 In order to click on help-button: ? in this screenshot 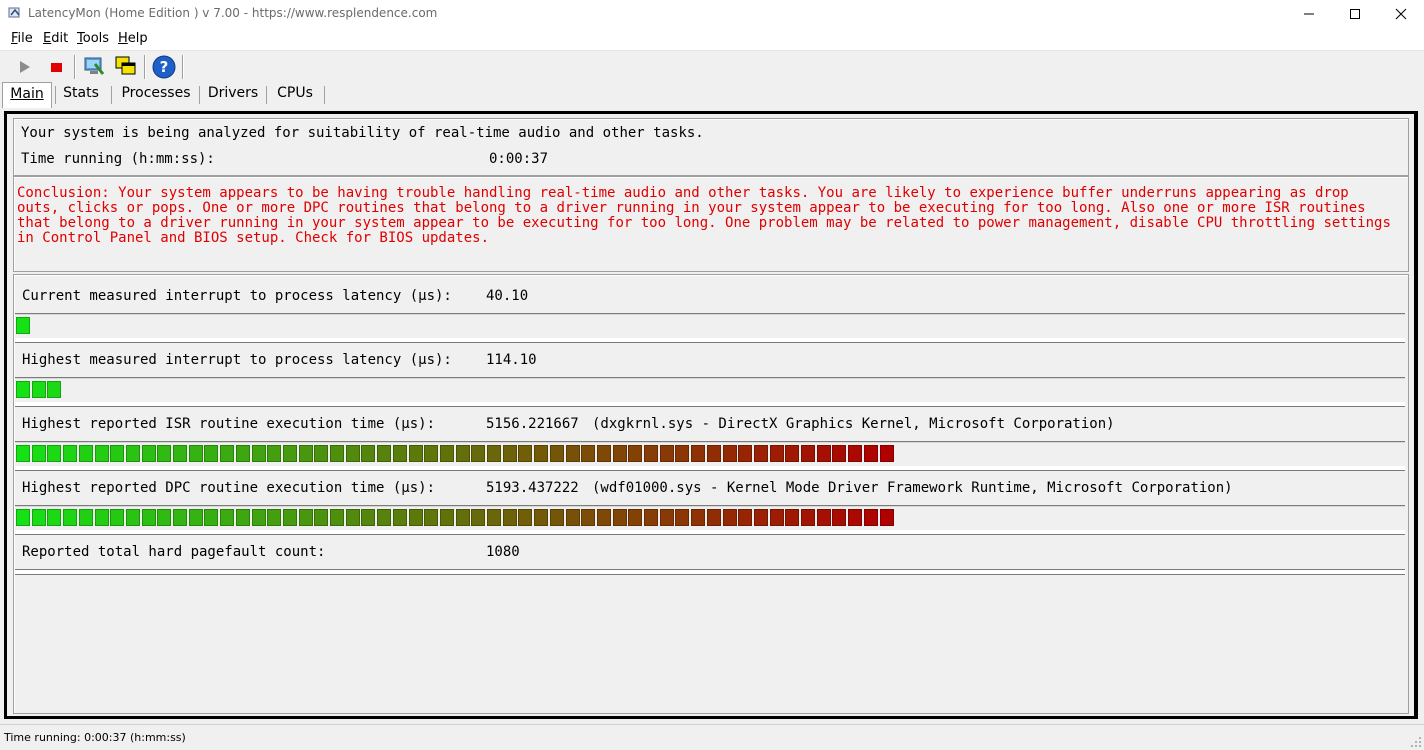, I will do `click(164, 67)`.